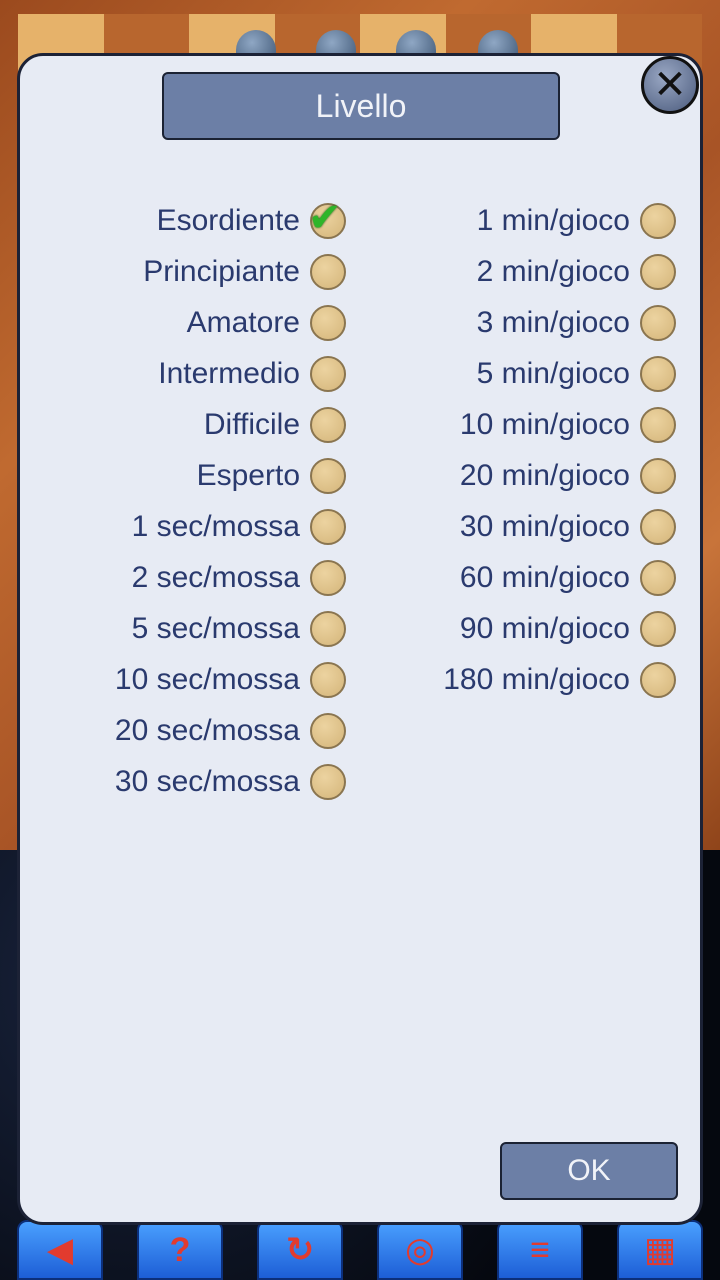 The width and height of the screenshot is (720, 1280). Describe the element at coordinates (544, 526) in the screenshot. I see `level-option-label: 30 min/gioco` at that location.